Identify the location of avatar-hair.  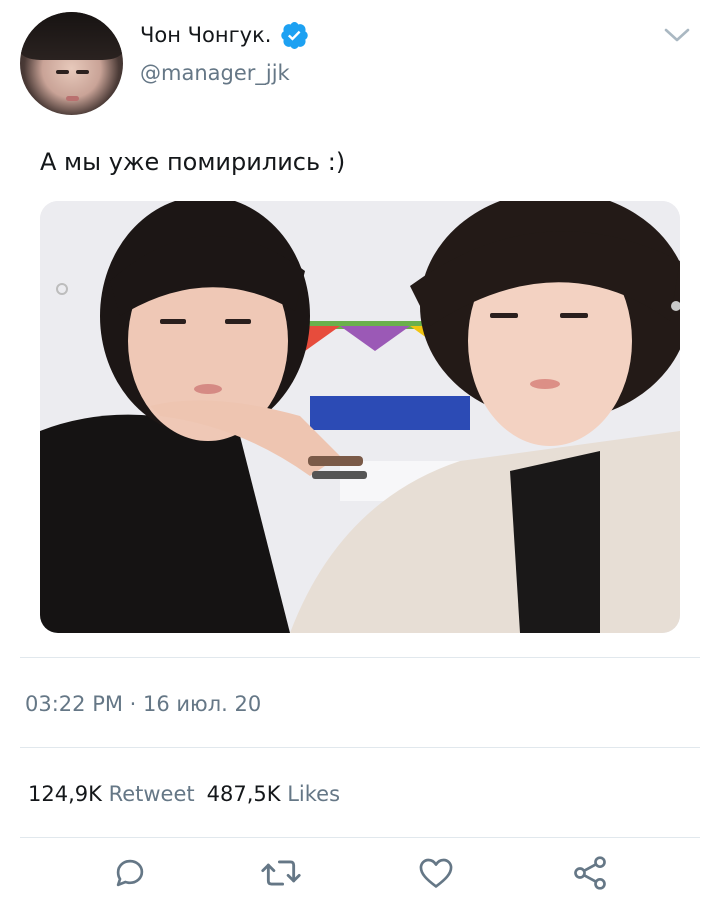
(71, 36).